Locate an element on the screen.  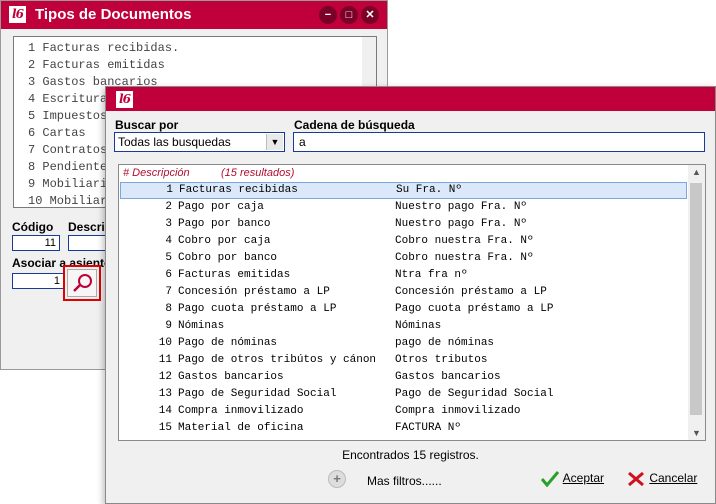
magnifier-icon is located at coordinates (82, 283).